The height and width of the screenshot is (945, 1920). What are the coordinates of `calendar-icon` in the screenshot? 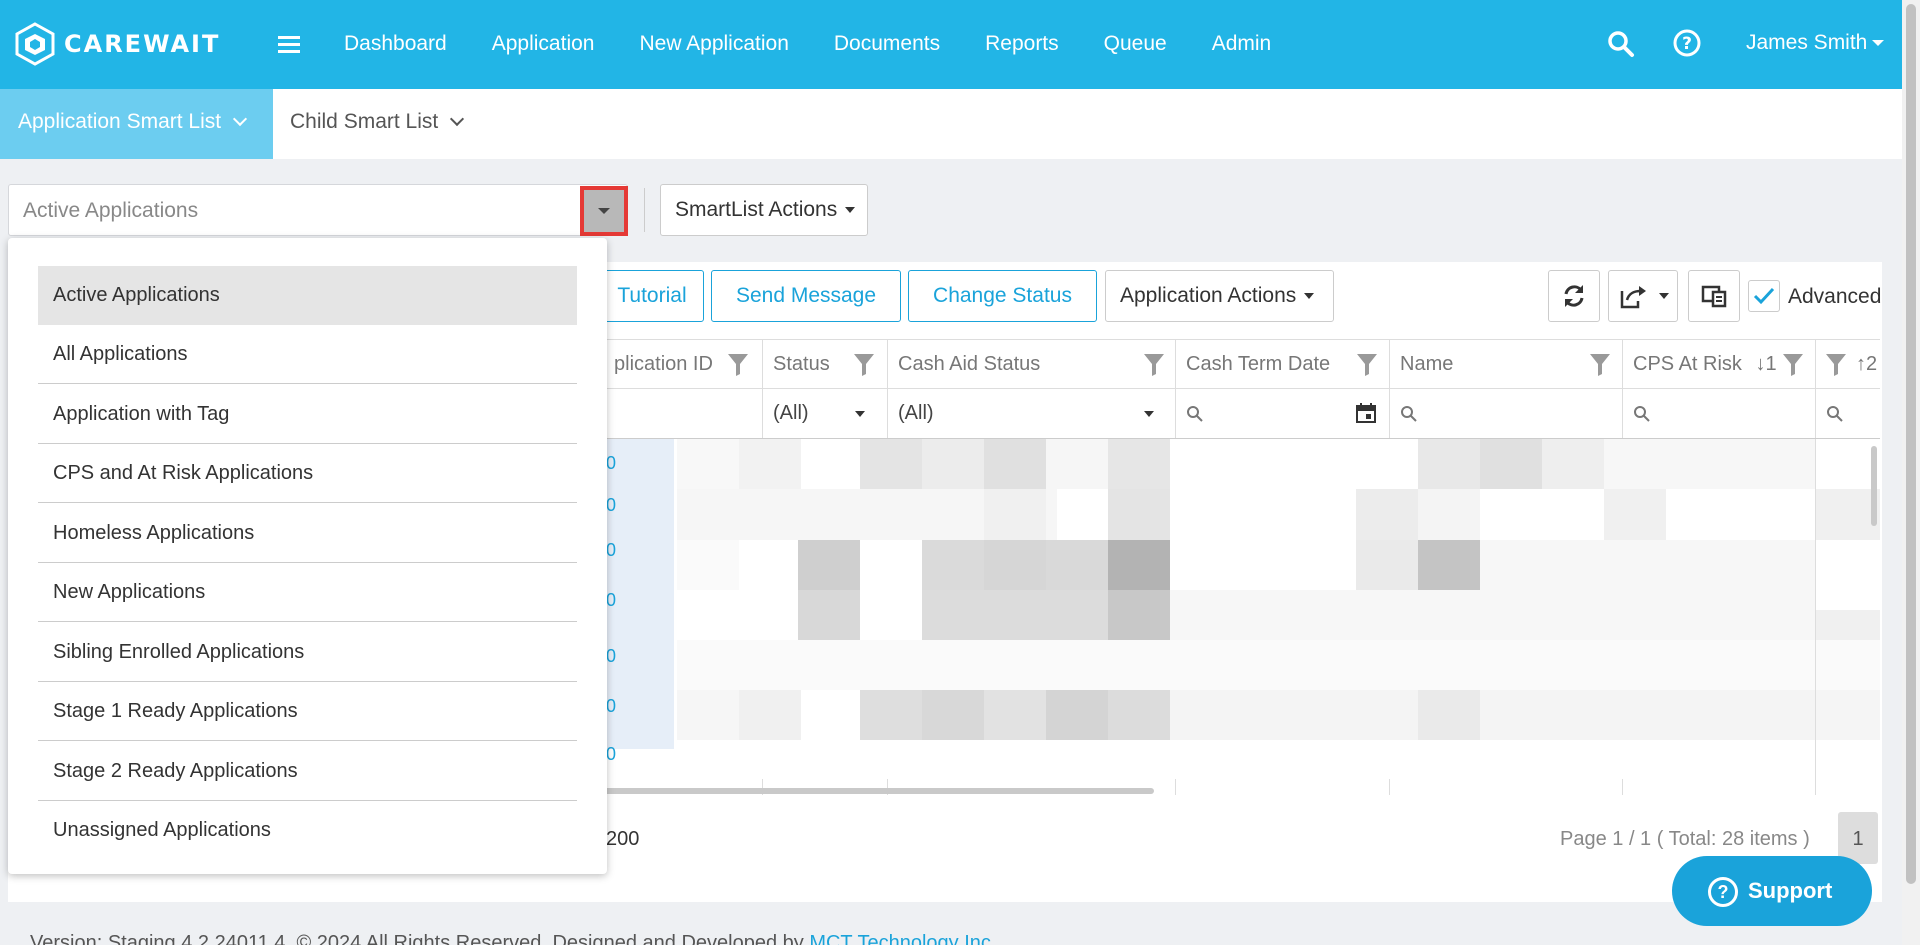 It's located at (1366, 413).